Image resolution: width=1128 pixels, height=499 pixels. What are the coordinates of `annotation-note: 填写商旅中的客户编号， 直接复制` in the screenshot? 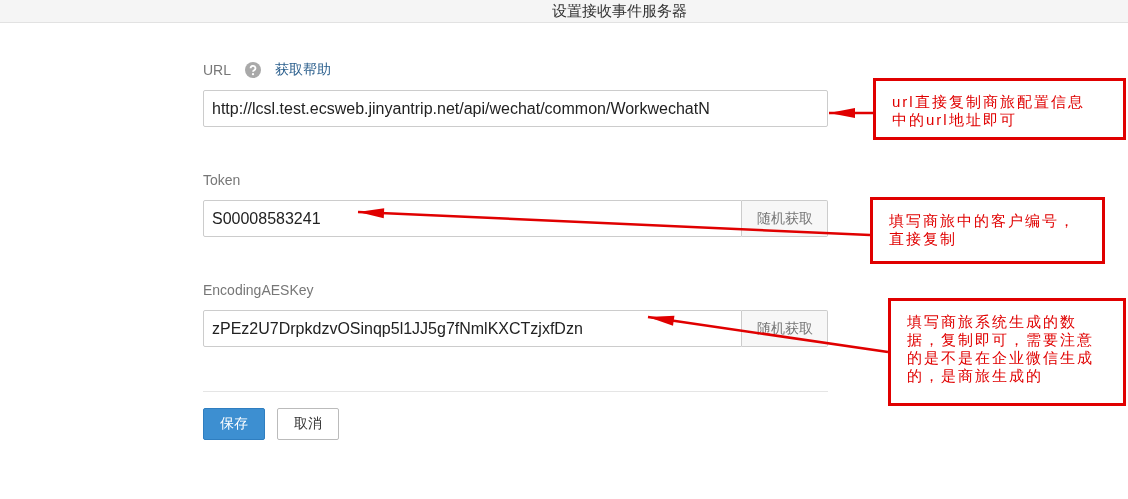 It's located at (987, 230).